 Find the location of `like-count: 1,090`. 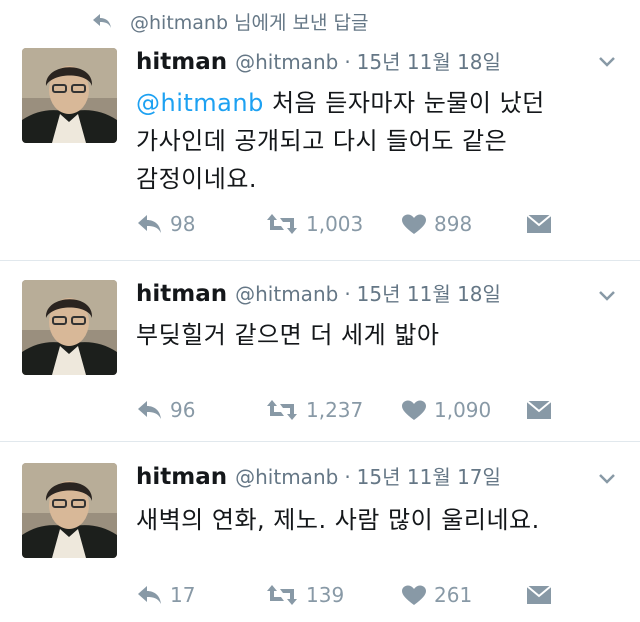

like-count: 1,090 is located at coordinates (463, 410).